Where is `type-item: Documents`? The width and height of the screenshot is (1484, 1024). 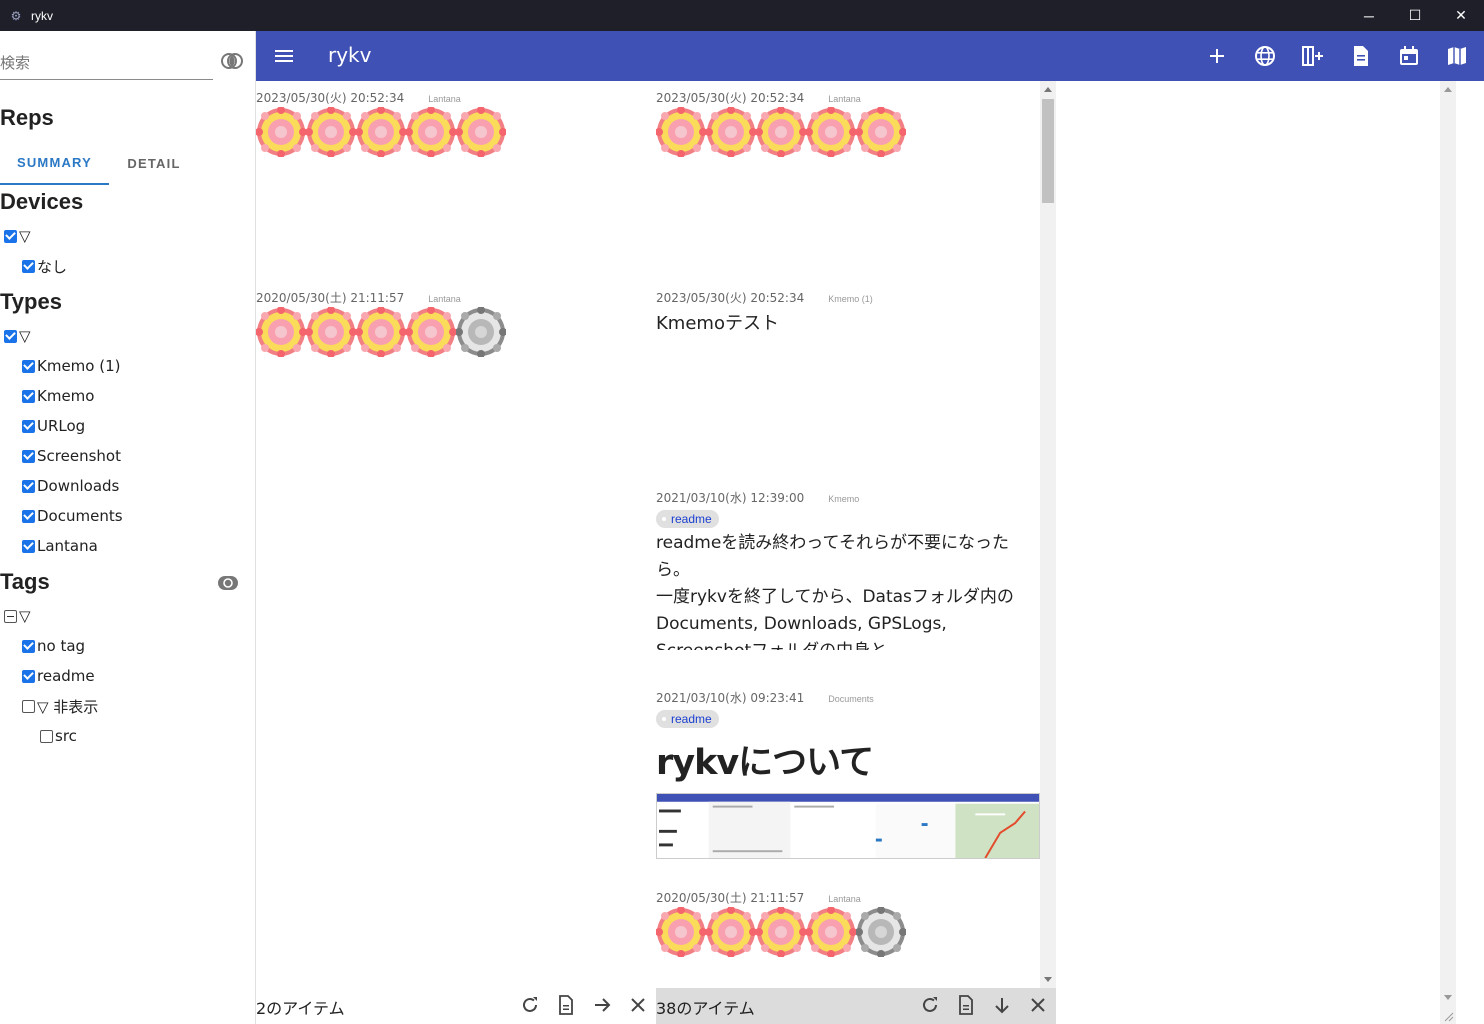 type-item: Documents is located at coordinates (72, 516).